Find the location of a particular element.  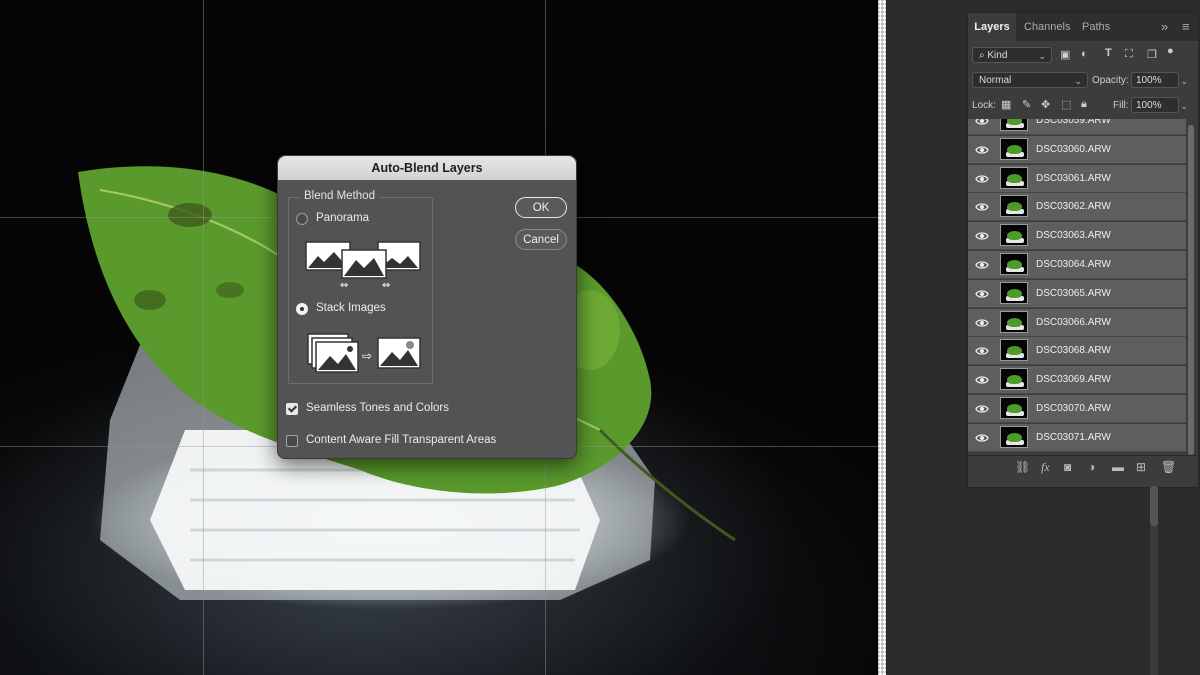

layer-row: DSC03069.ARW is located at coordinates (1077, 380).